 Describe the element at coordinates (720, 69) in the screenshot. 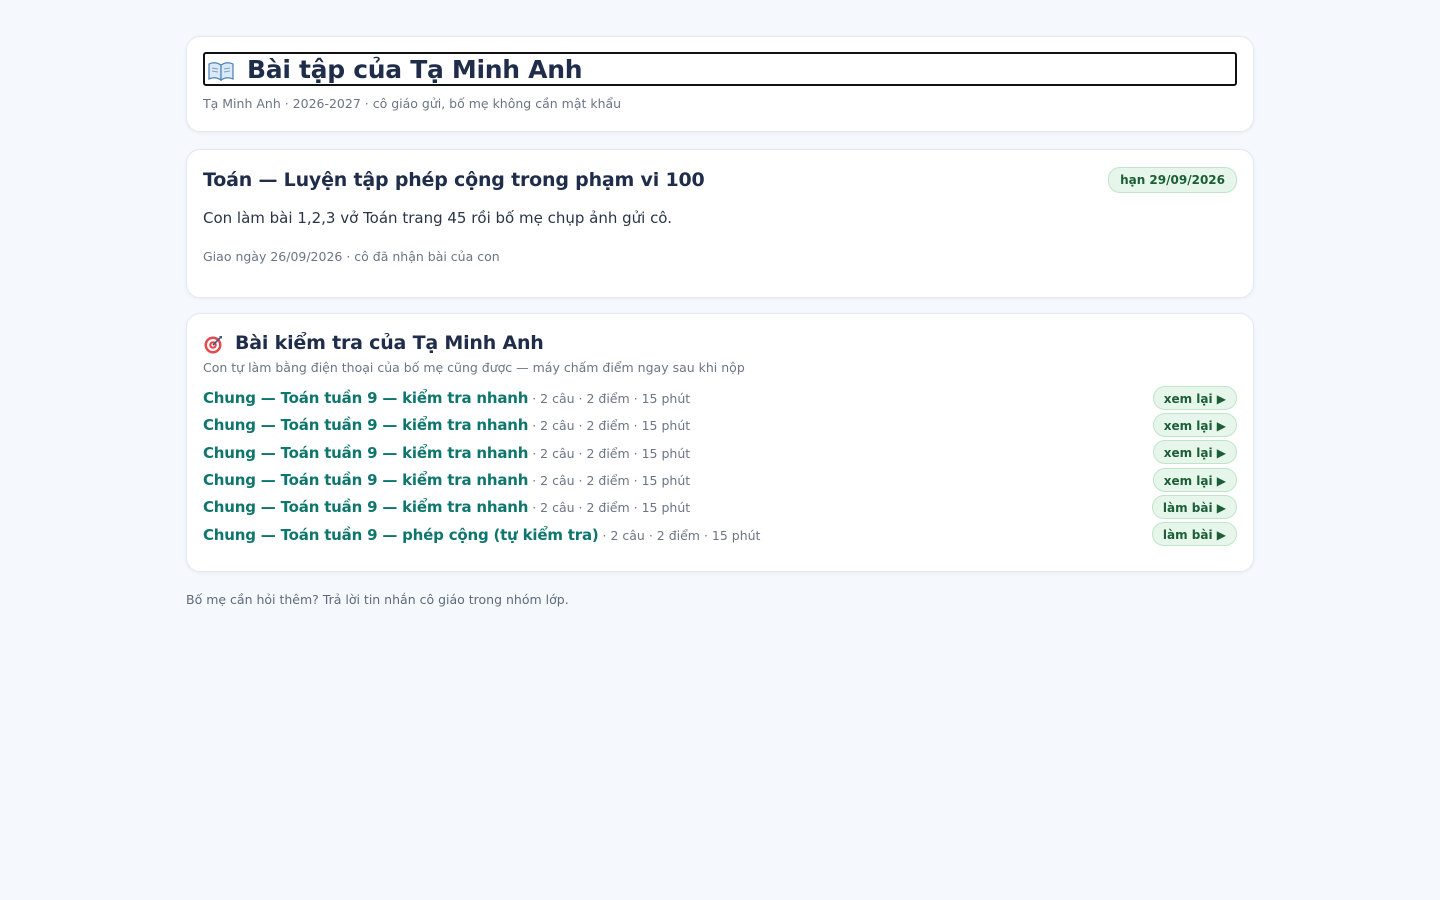

I see `title-box: Bài tập của Tạ Minh Anh` at that location.